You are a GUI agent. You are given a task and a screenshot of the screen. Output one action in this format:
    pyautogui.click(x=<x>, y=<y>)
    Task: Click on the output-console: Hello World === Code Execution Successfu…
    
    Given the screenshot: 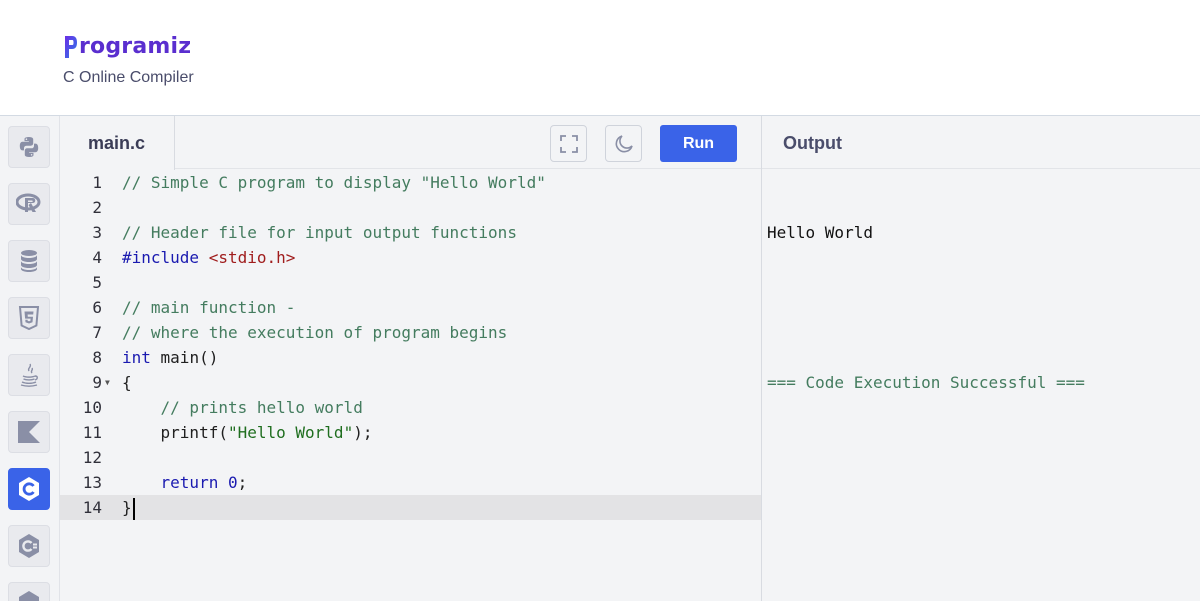 What is the action you would take?
    pyautogui.click(x=926, y=307)
    